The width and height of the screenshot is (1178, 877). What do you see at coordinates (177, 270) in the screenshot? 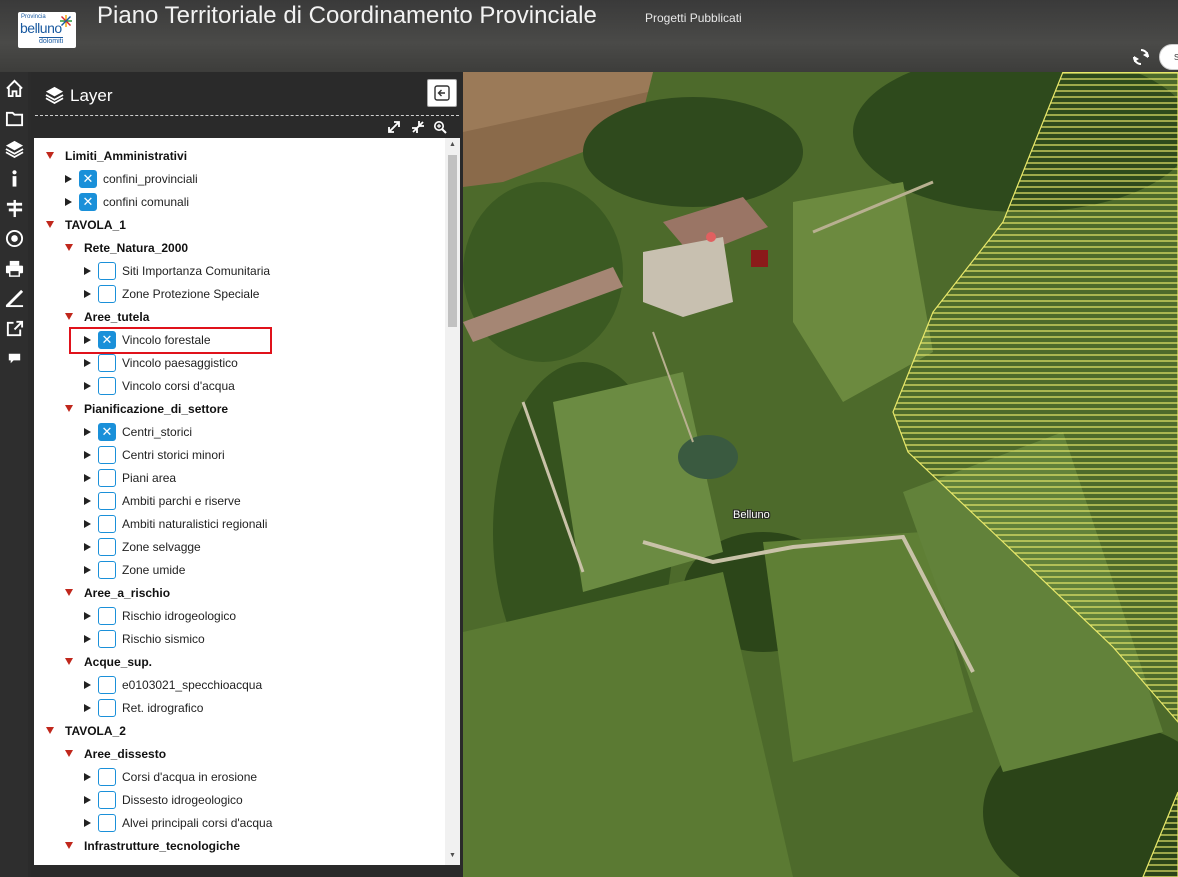
I see `tree-layer: Siti Importanza Comunitaria` at bounding box center [177, 270].